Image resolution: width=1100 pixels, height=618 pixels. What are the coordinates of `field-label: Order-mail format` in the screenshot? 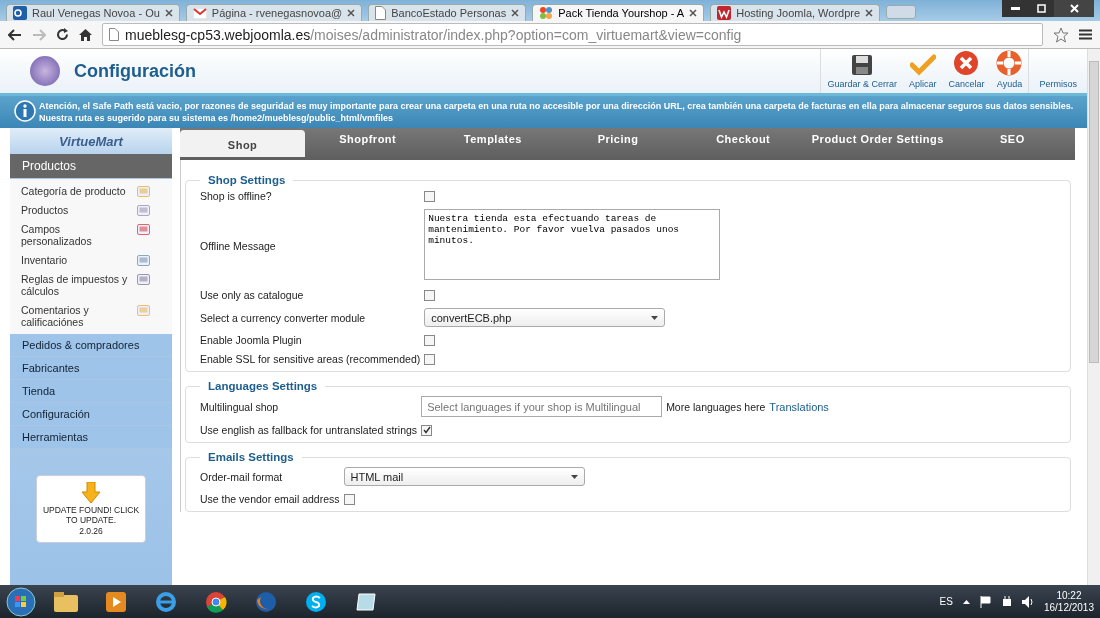 It's located at (242, 476).